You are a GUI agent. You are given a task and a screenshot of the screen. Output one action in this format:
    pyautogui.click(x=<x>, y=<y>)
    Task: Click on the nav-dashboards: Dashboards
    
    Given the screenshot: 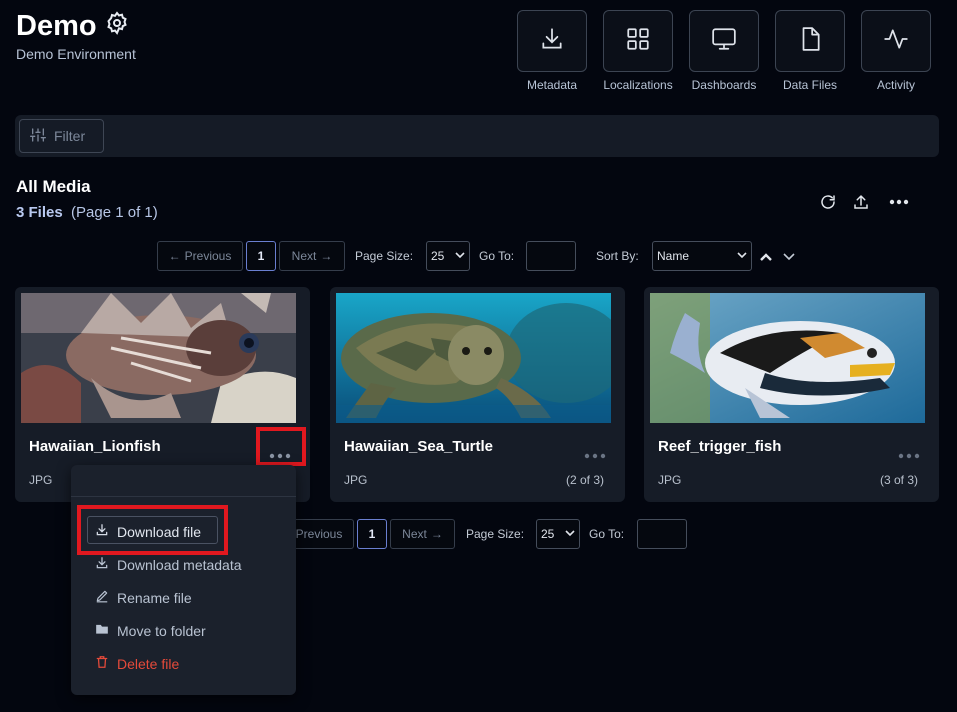 What is the action you would take?
    pyautogui.click(x=724, y=51)
    